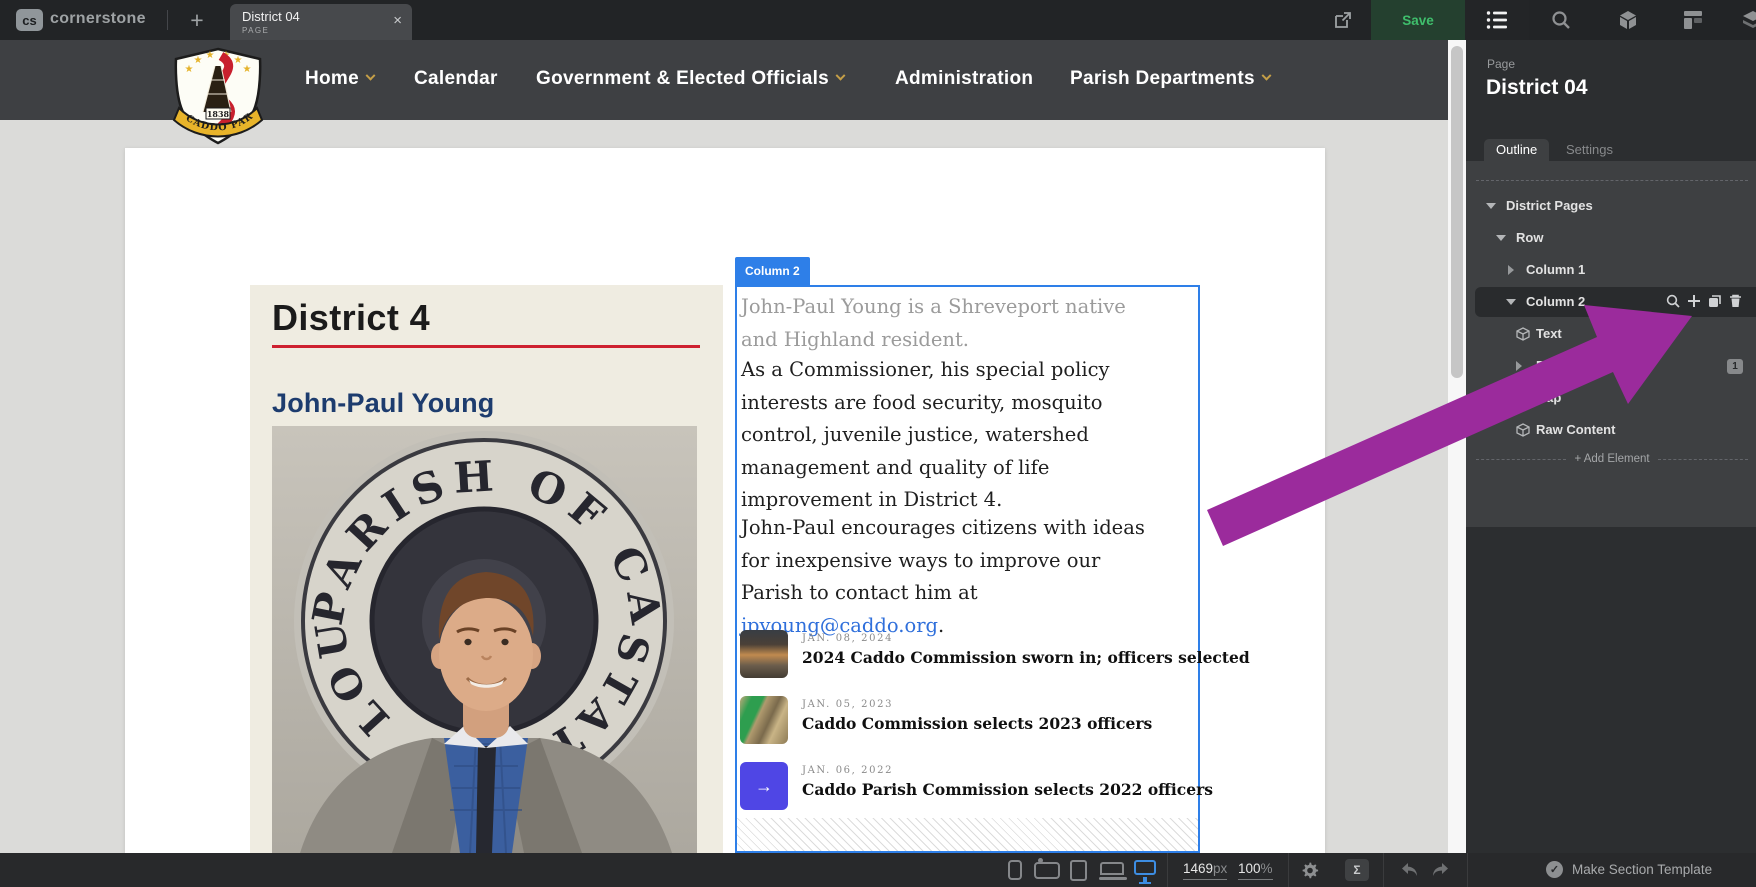  Describe the element at coordinates (1715, 301) in the screenshot. I see `duplicate-icon` at that location.